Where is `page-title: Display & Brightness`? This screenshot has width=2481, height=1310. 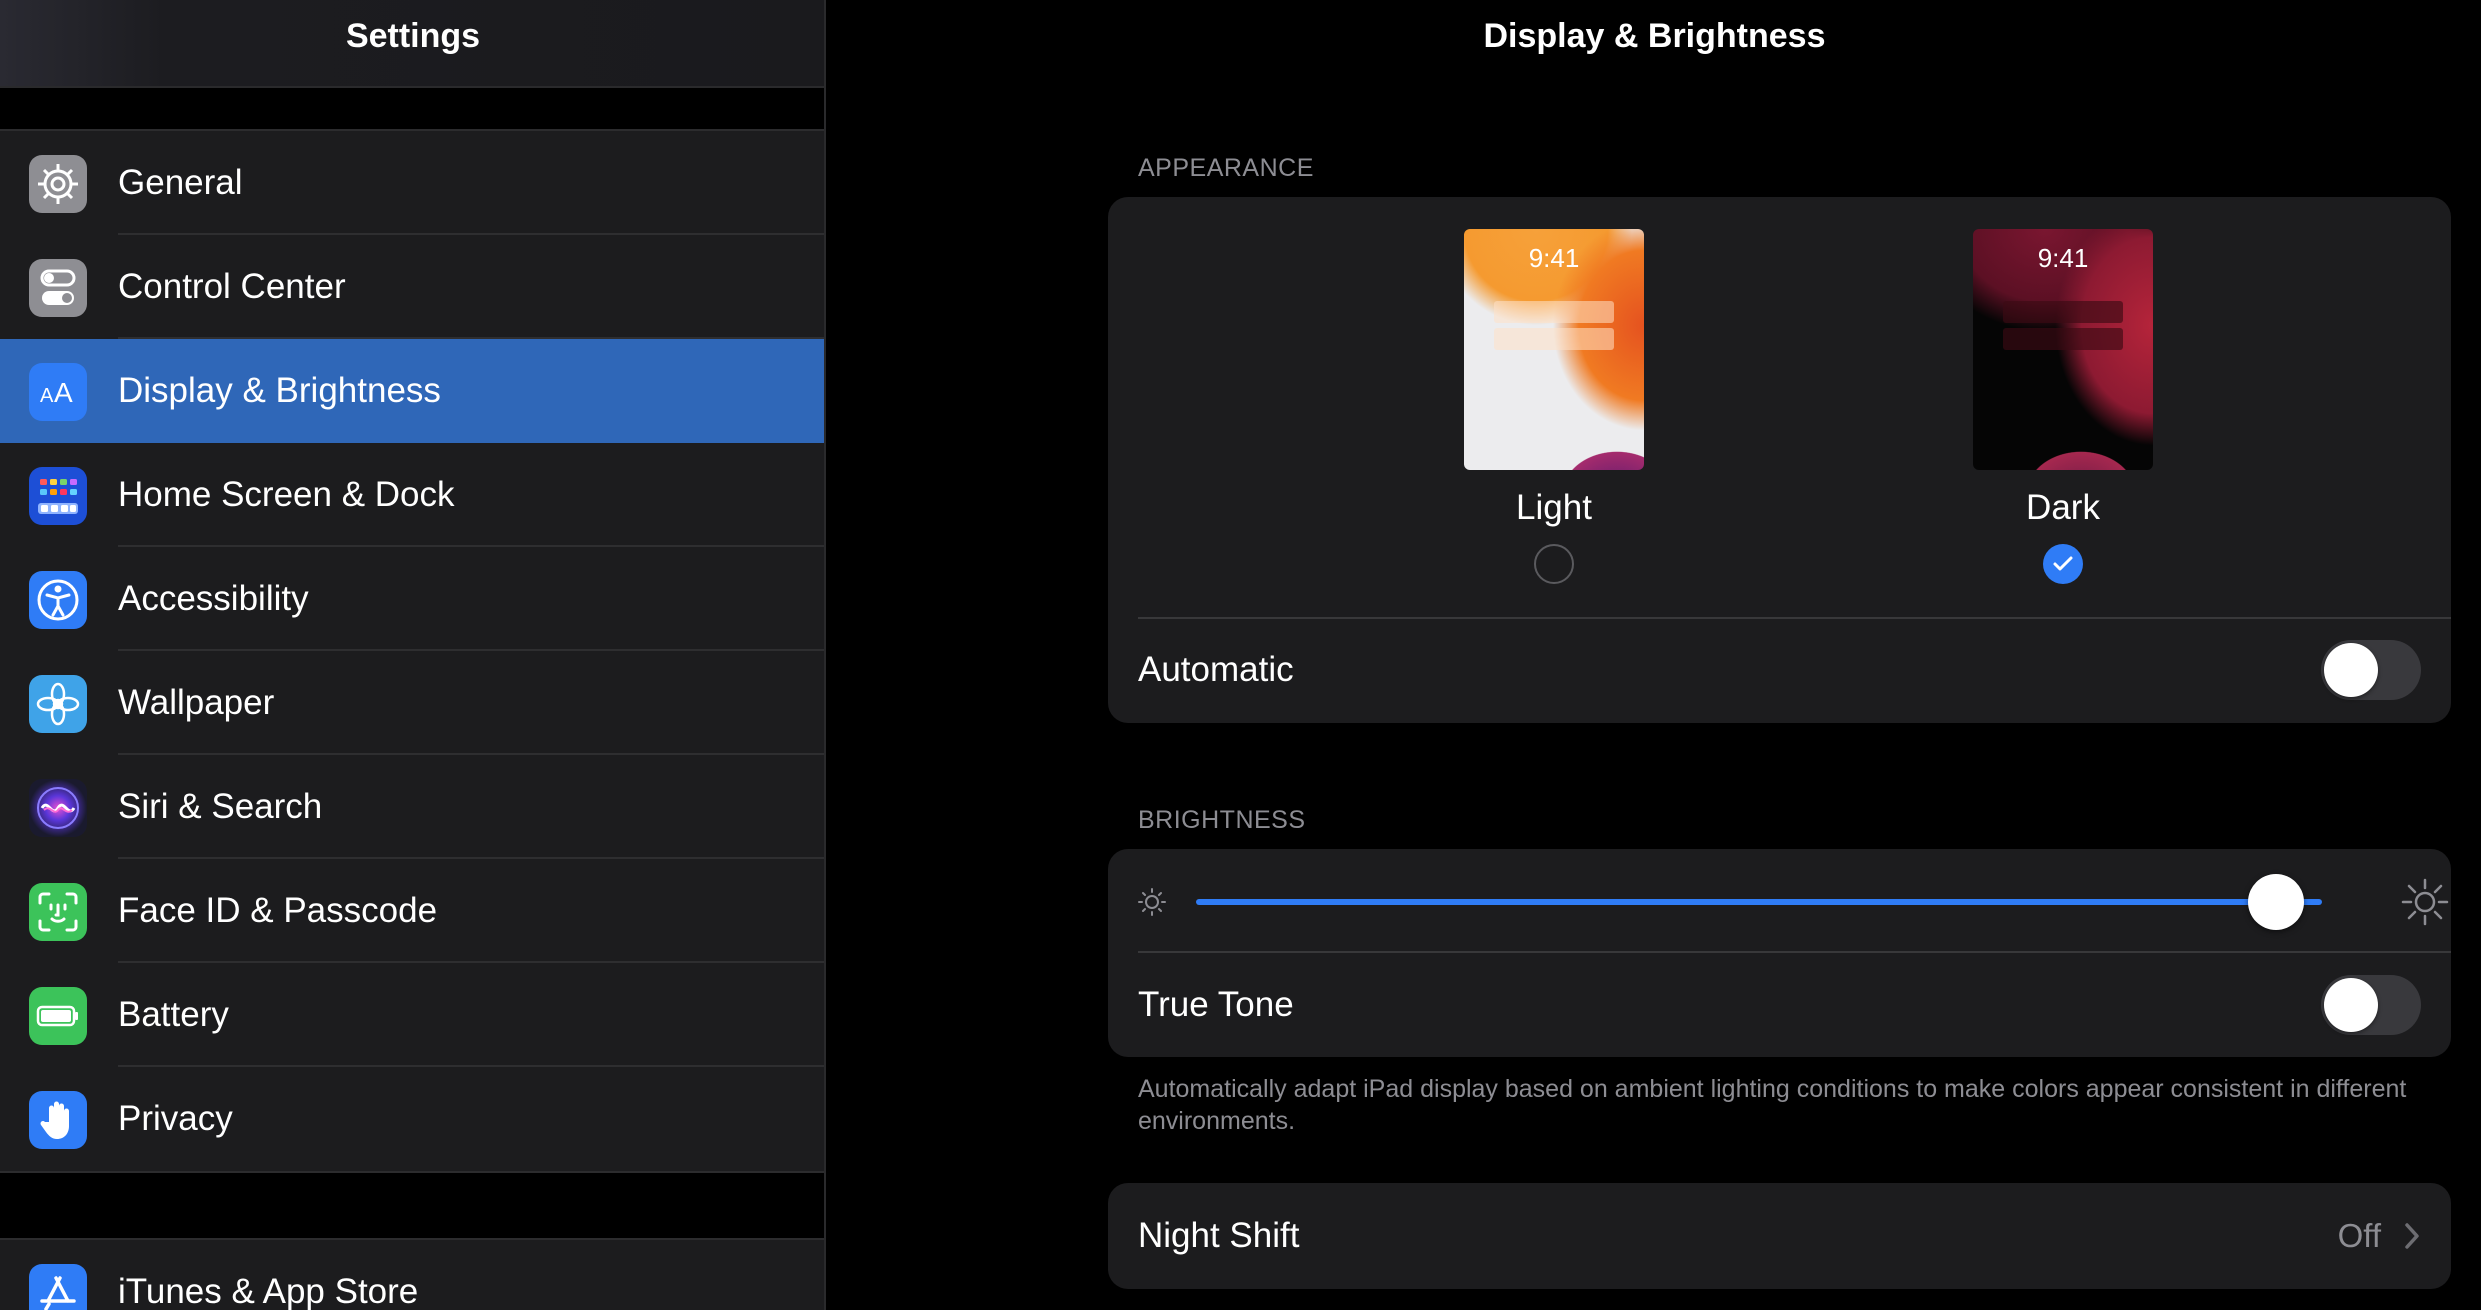
page-title: Display & Brightness is located at coordinates (1654, 36).